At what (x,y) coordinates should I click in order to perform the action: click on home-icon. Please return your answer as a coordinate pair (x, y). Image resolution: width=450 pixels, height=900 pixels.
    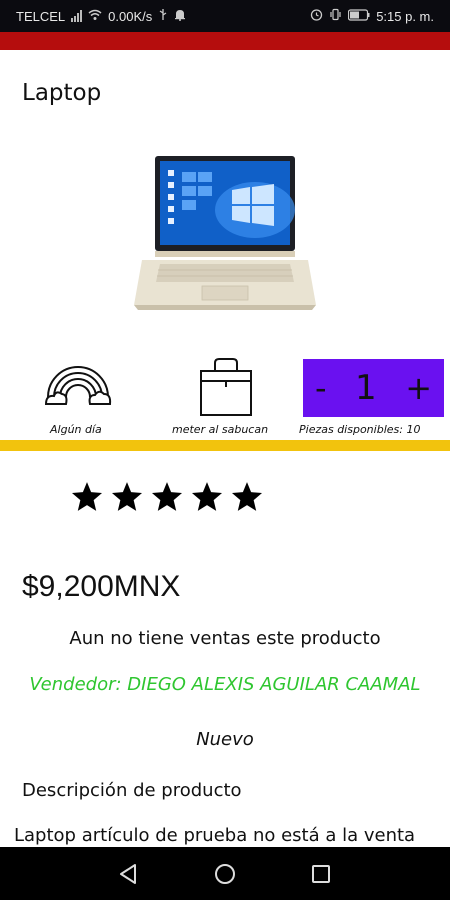
    Looking at the image, I should click on (225, 874).